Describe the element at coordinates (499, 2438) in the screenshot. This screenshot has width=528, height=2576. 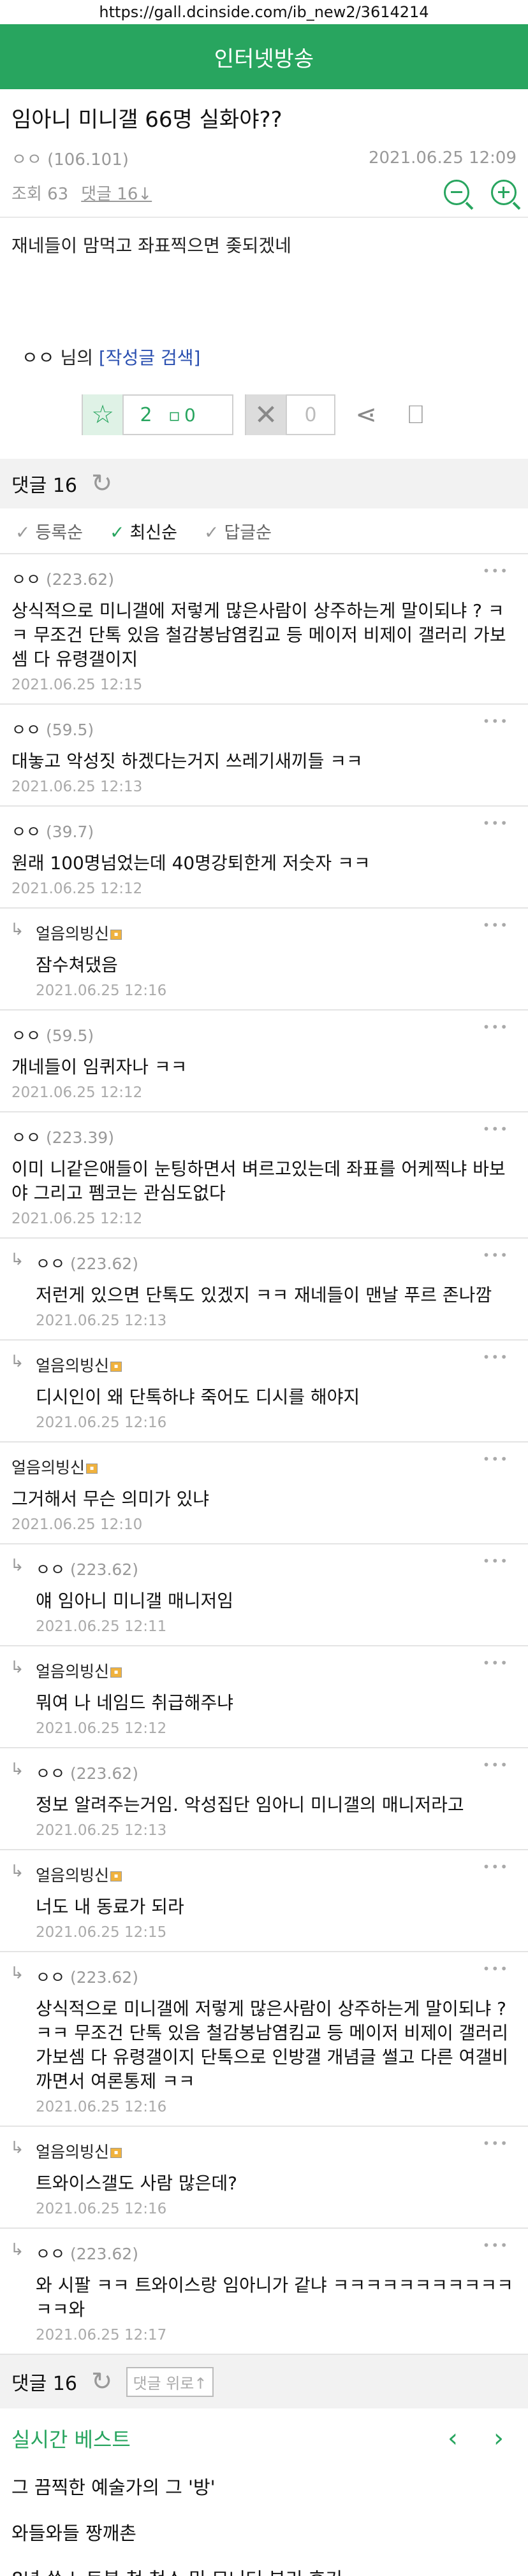
I see `chevron-right-icon: ›` at that location.